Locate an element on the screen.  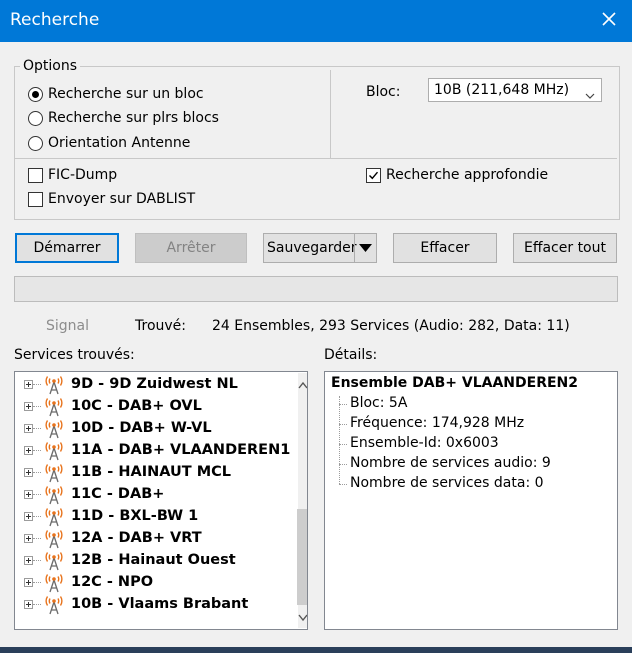
service-item-label: 12C - NPO is located at coordinates (112, 582).